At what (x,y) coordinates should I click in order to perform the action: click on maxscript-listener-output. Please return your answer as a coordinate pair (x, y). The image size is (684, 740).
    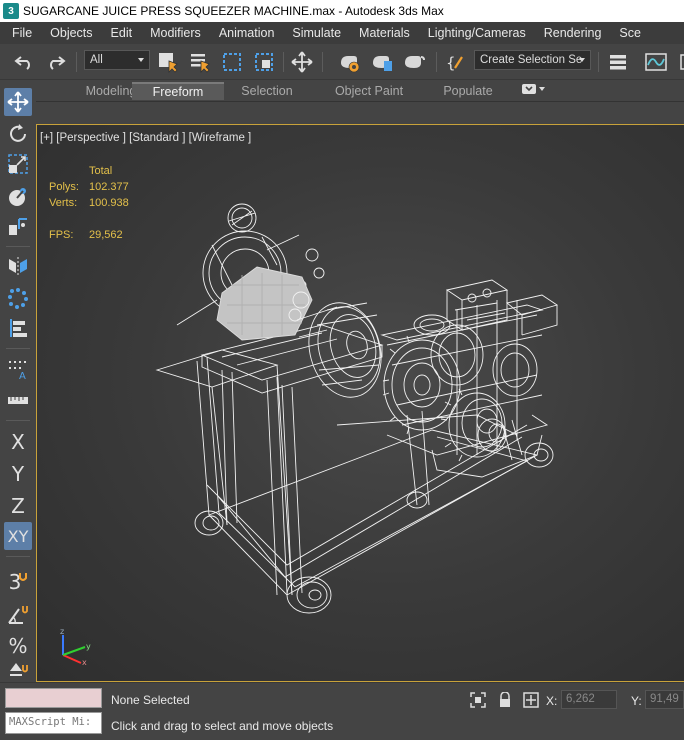
    Looking at the image, I should click on (53, 698).